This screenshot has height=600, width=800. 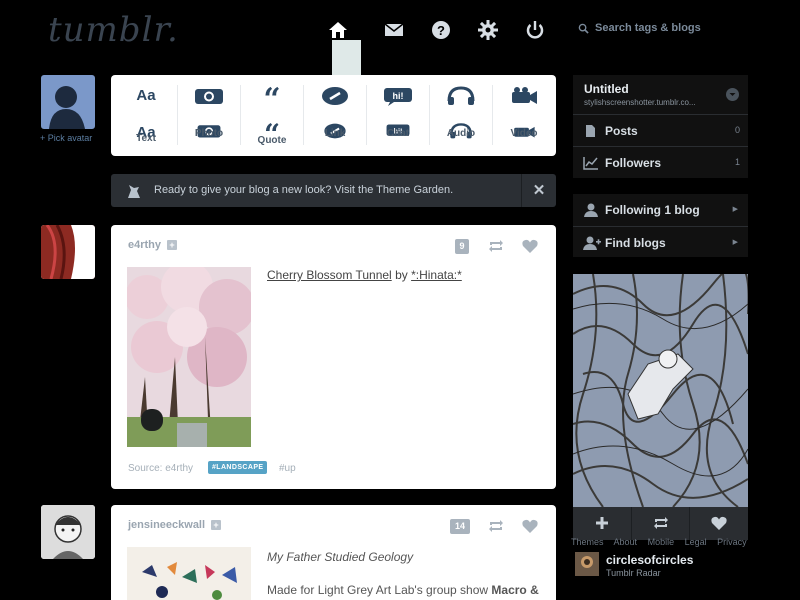 What do you see at coordinates (461, 96) in the screenshot?
I see `audio-post-icon` at bounding box center [461, 96].